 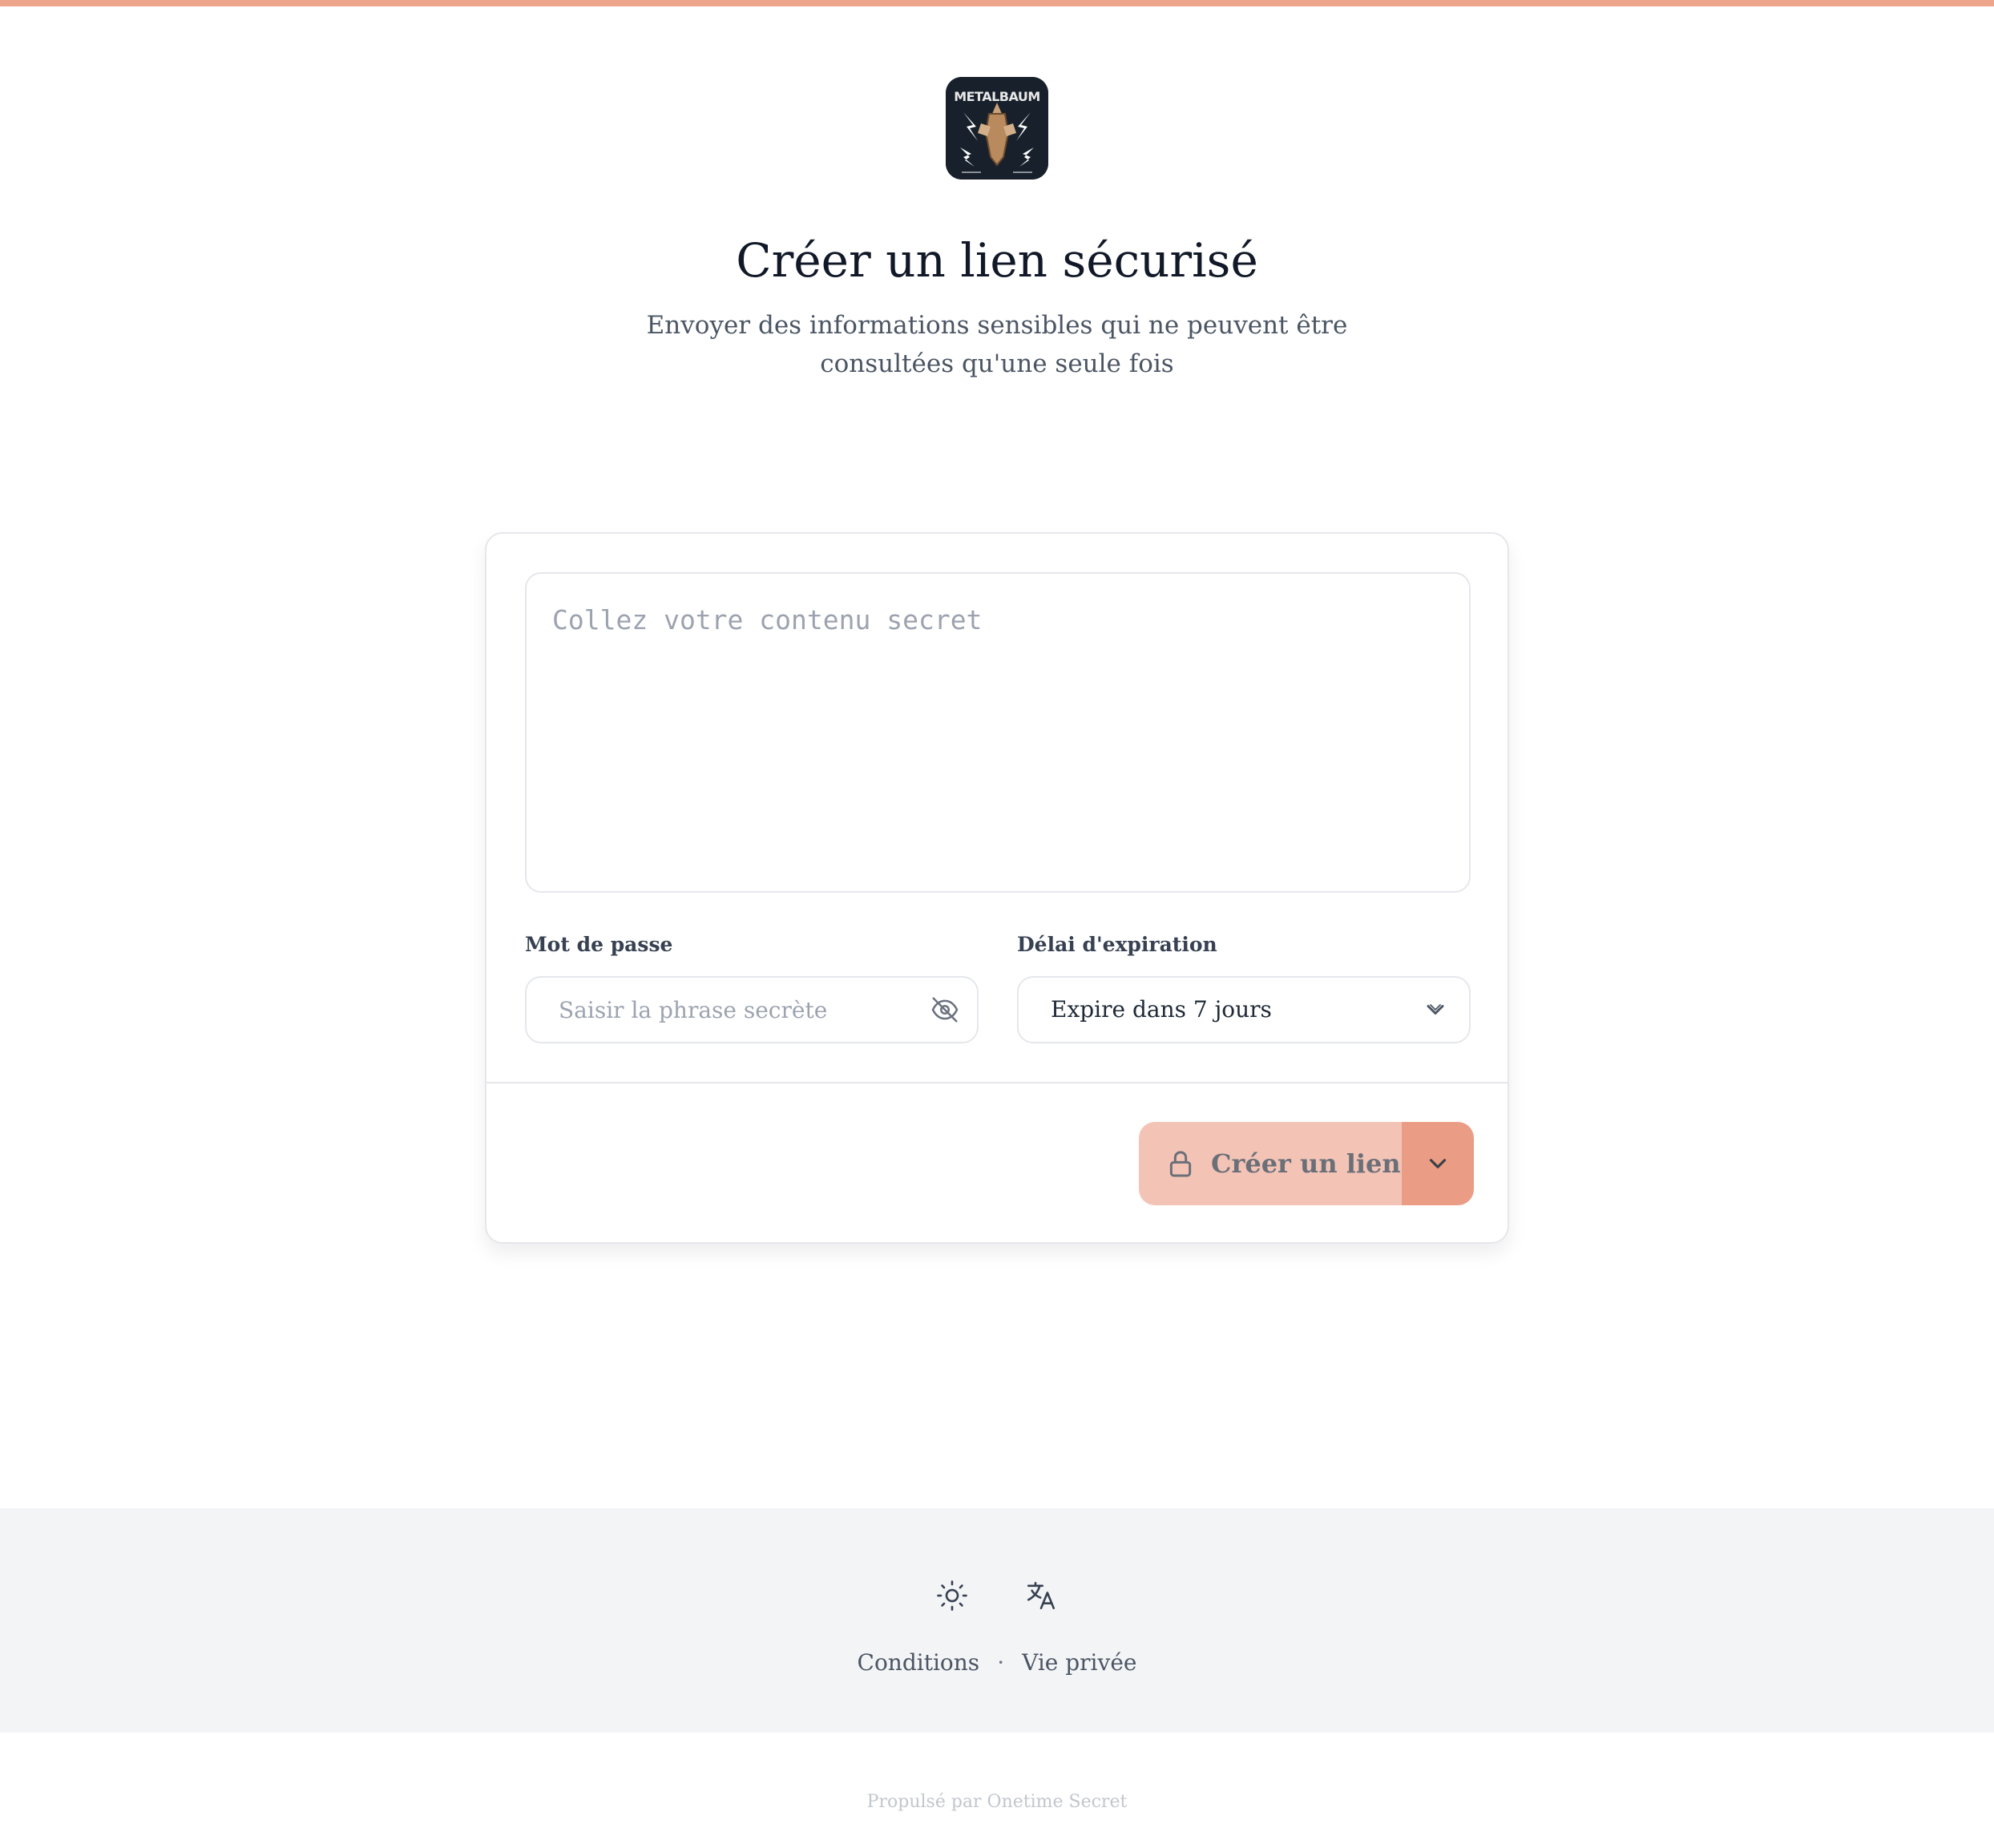 I want to click on expiration-label: Délai d'expiration, so click(x=1117, y=944).